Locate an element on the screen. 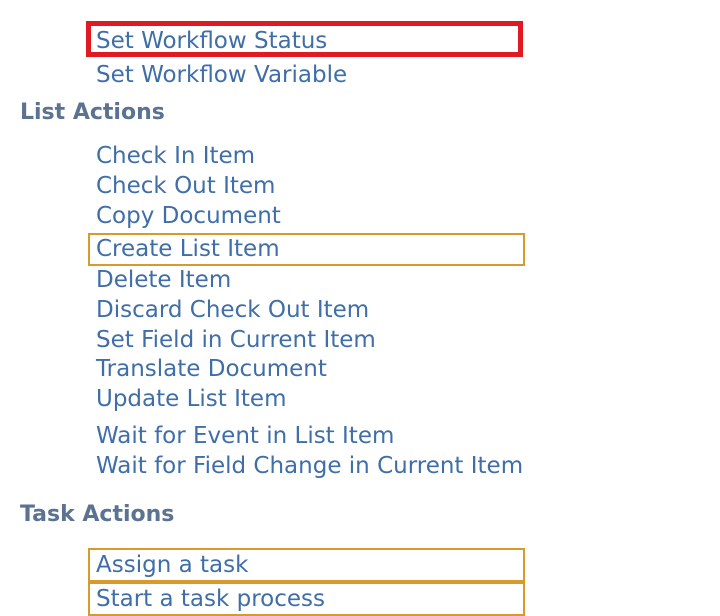 This screenshot has height=616, width=720. list-actions-header: List Actions is located at coordinates (92, 112).